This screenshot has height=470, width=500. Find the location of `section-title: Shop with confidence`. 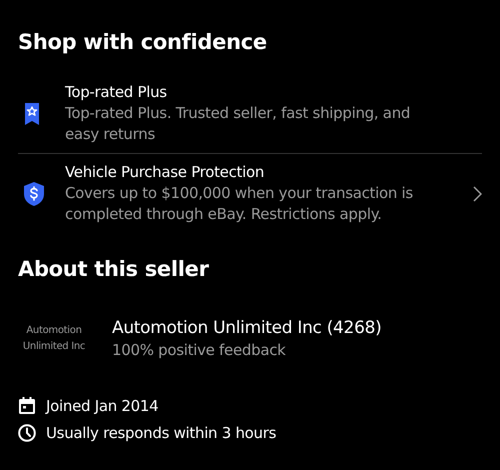

section-title: Shop with confidence is located at coordinates (143, 42).